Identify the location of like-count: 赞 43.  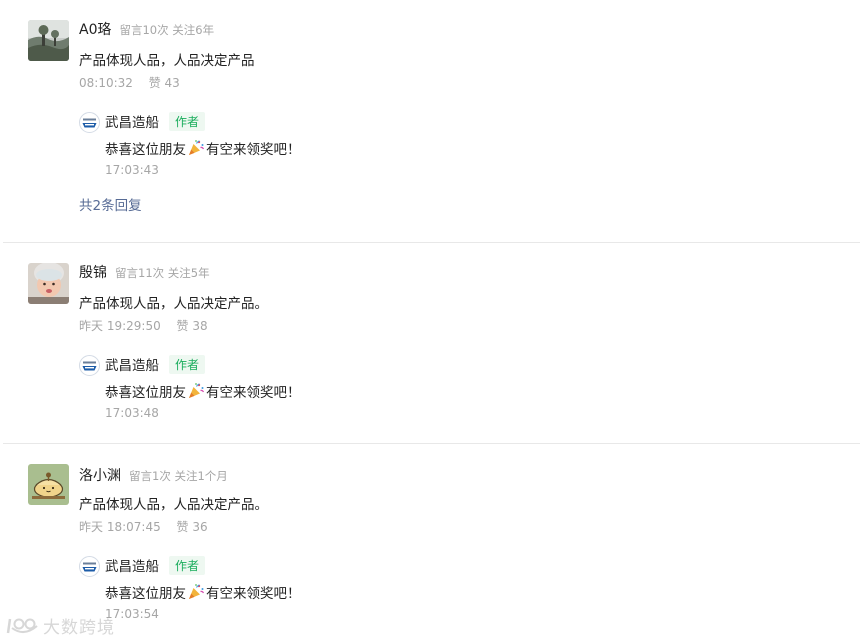
(164, 83).